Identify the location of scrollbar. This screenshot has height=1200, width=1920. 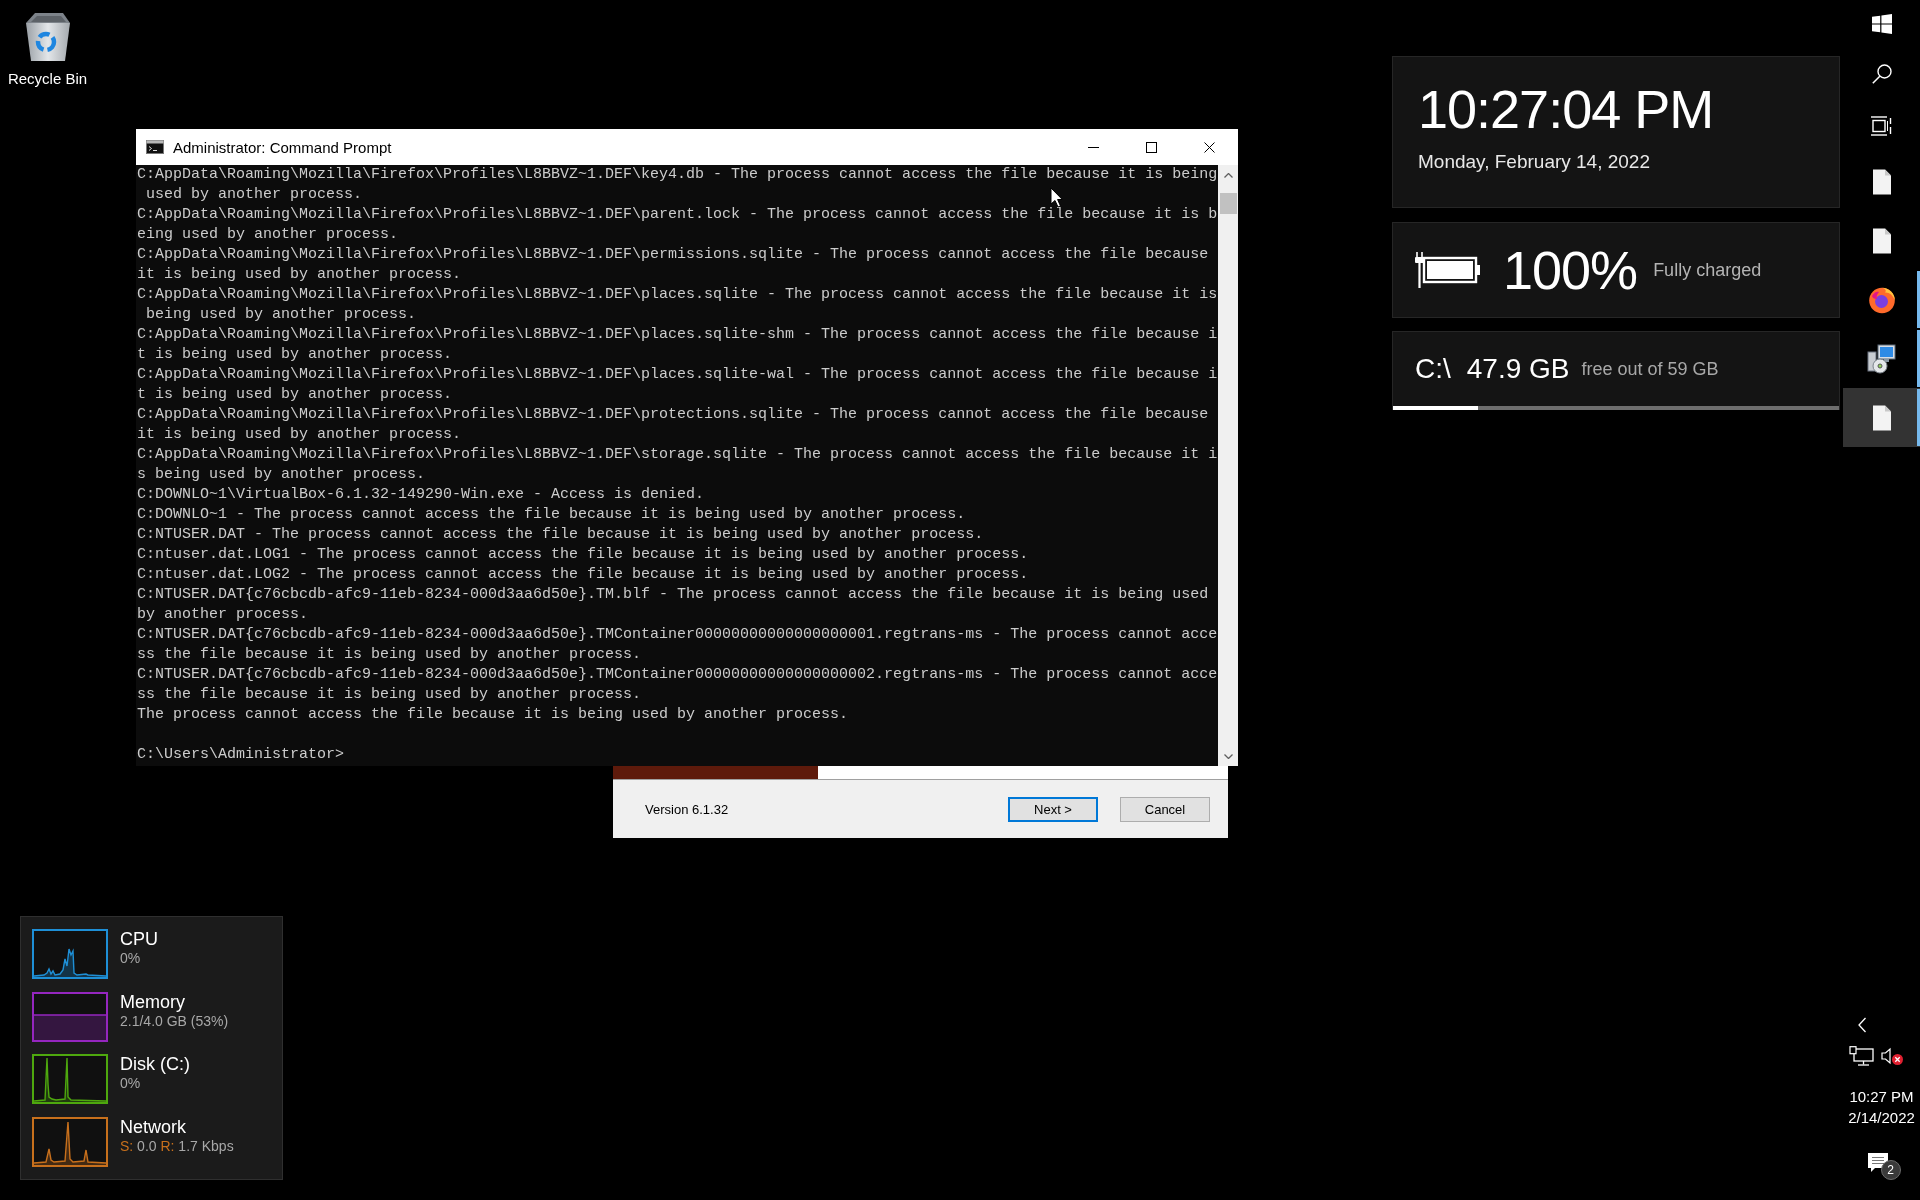
(1228, 465).